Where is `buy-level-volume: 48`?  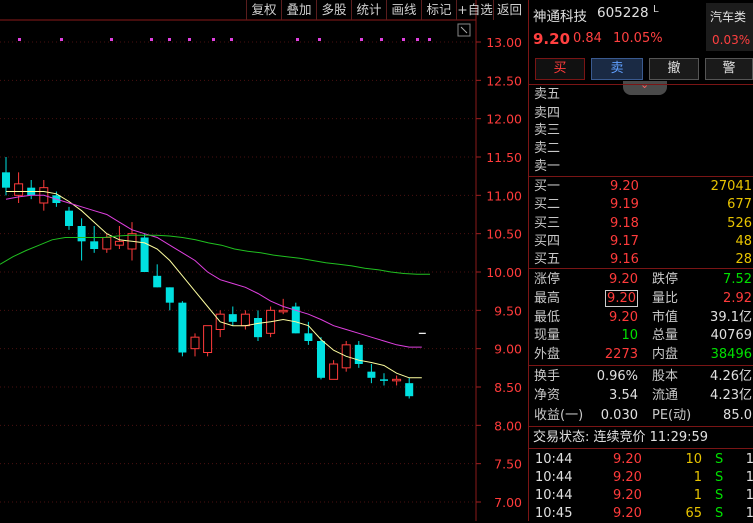
buy-level-volume: 48 is located at coordinates (743, 241).